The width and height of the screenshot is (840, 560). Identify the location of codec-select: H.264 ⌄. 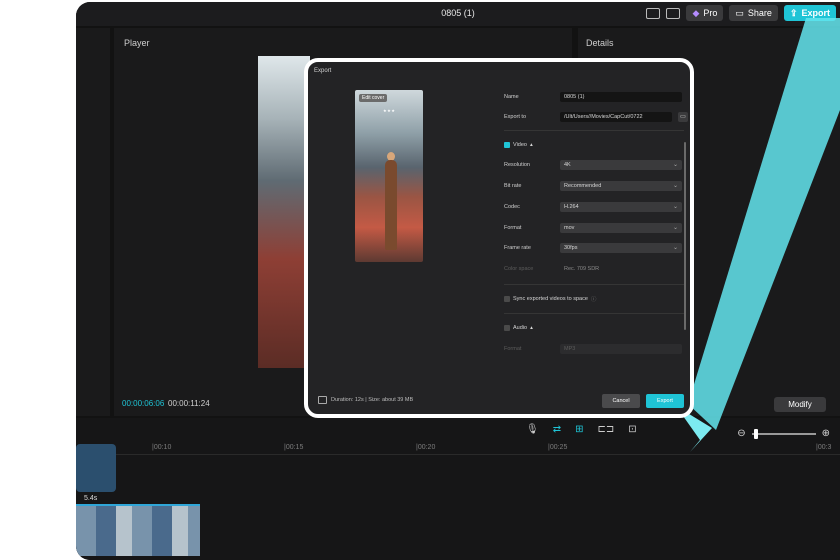
(621, 207).